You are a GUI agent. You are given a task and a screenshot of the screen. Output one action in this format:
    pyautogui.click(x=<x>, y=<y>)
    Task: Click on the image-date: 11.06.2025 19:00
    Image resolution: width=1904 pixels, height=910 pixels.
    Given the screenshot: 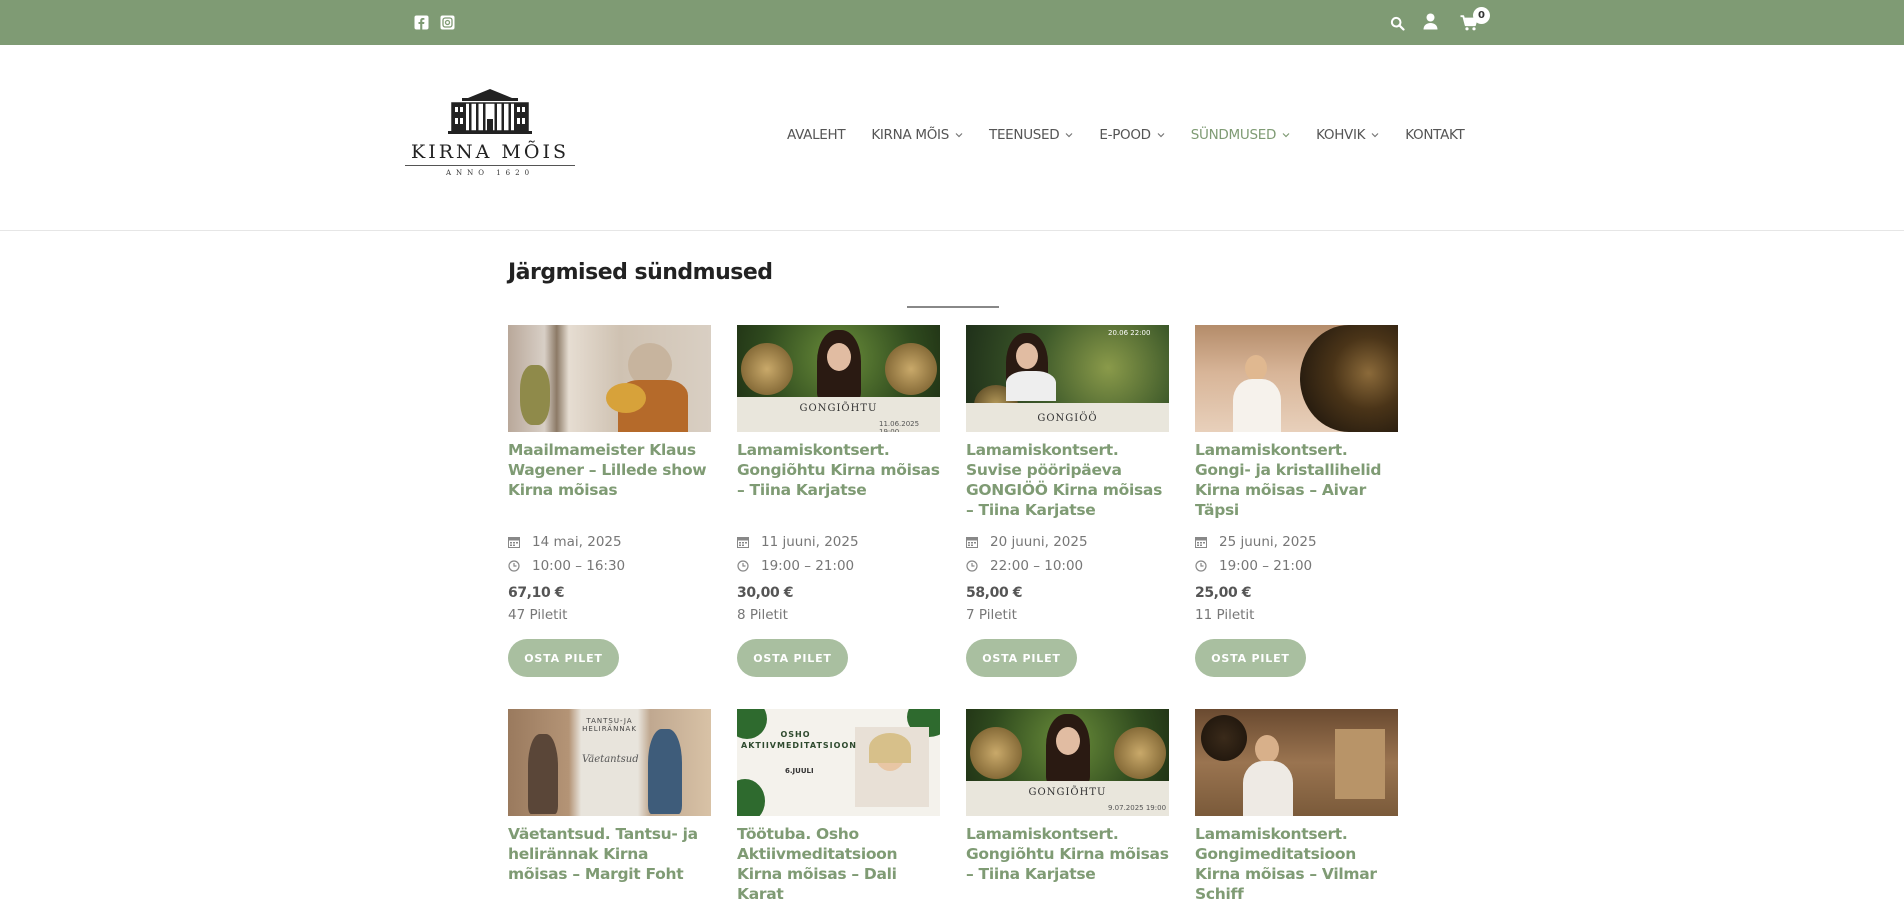 What is the action you would take?
    pyautogui.click(x=899, y=426)
    